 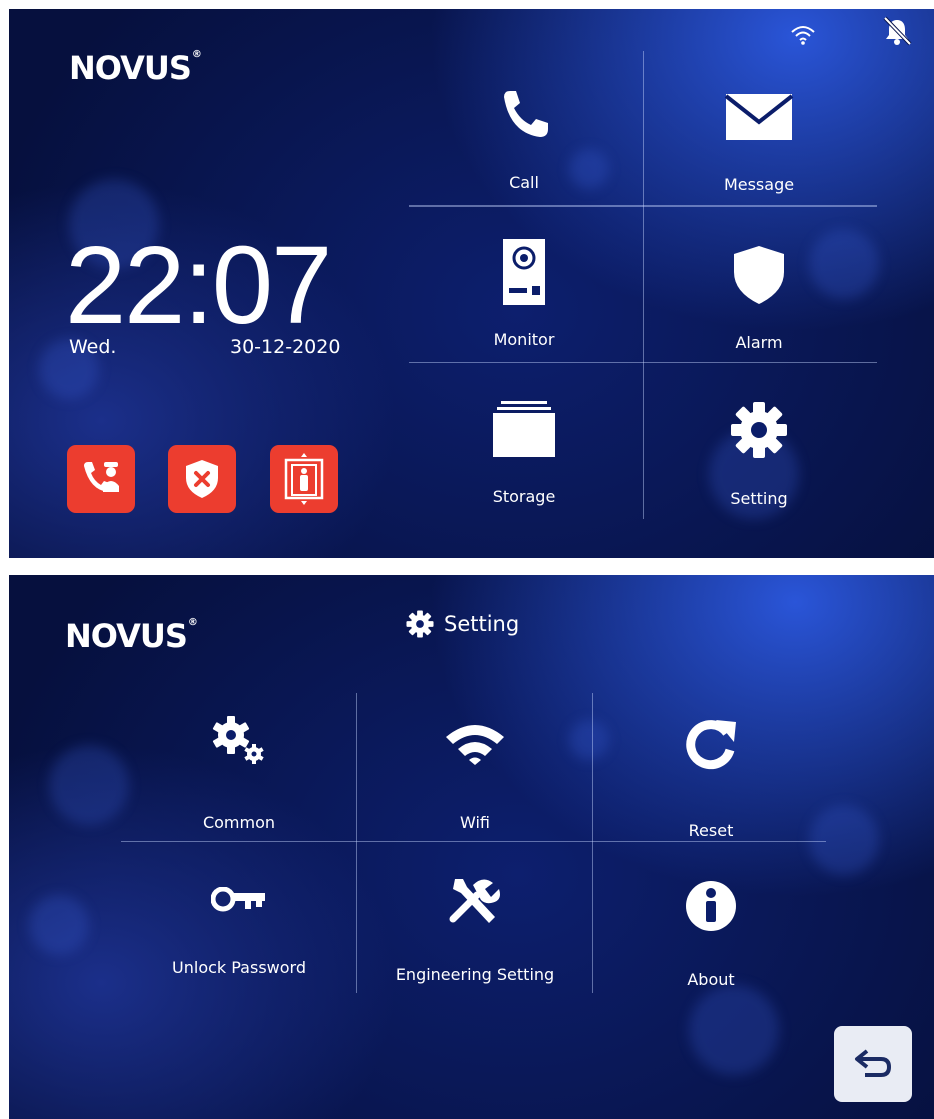 What do you see at coordinates (474, 901) in the screenshot?
I see `tools-icon` at bounding box center [474, 901].